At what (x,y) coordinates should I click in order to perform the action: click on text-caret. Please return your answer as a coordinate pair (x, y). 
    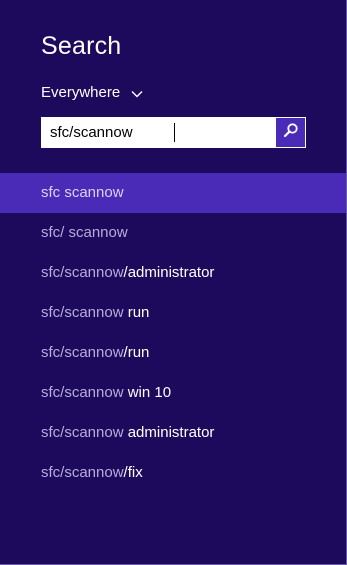
    Looking at the image, I should click on (174, 132).